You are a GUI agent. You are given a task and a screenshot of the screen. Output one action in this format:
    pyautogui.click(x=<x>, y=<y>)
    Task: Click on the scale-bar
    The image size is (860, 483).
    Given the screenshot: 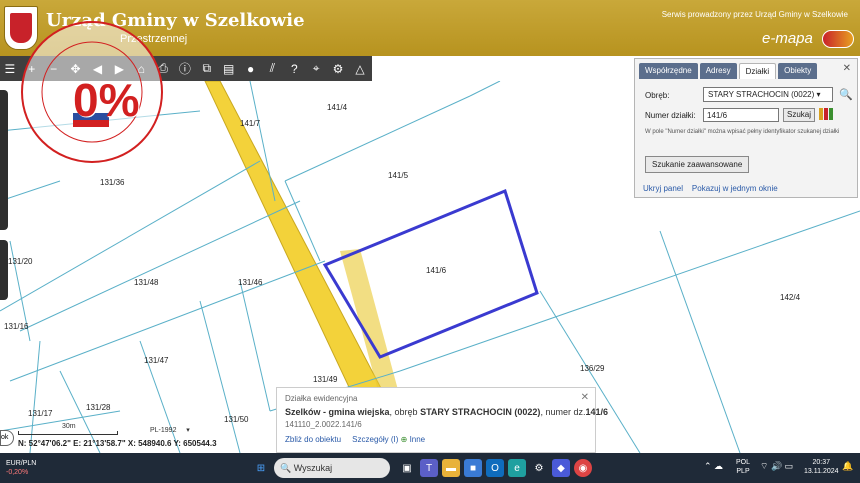 What is the action you would take?
    pyautogui.click(x=68, y=433)
    